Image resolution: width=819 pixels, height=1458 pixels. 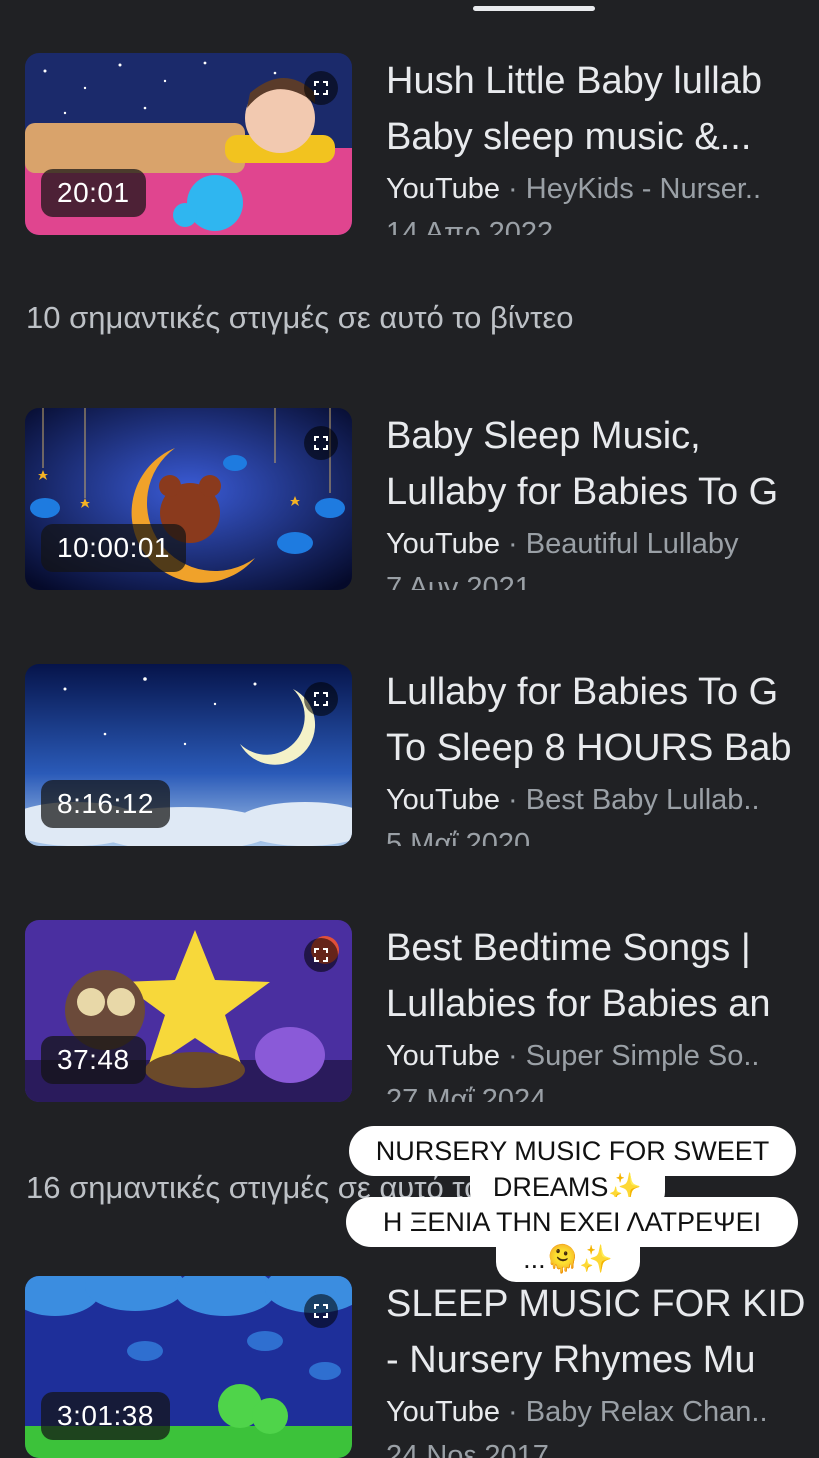 I want to click on channel-name: · Baby Relax Chan.., so click(x=638, y=1412).